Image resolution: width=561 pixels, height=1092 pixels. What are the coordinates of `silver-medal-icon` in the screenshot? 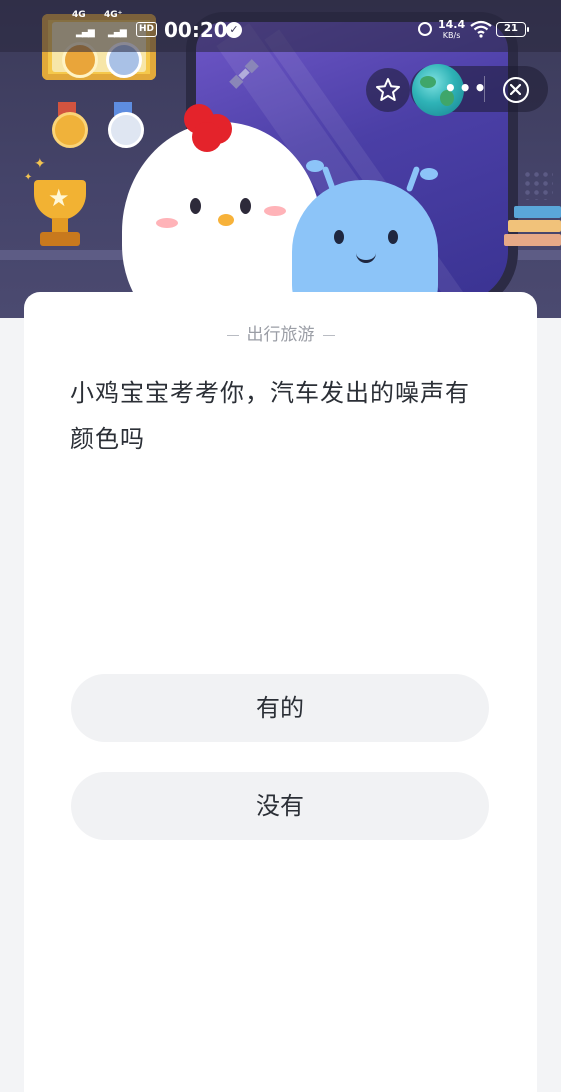 It's located at (126, 130).